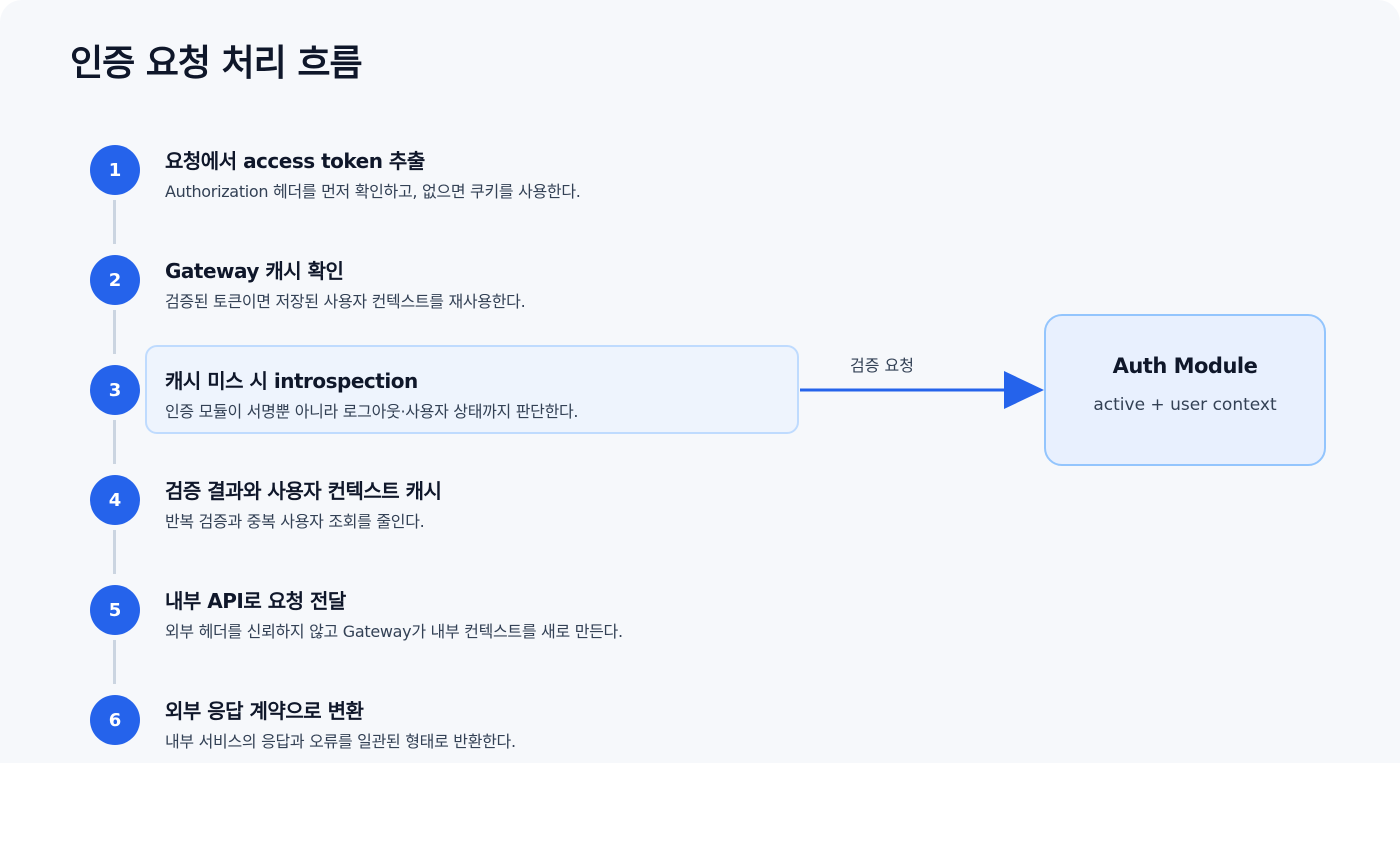 The image size is (1400, 850). I want to click on step-description: 인증 모듈이 서명뿐 아니라 로그아웃·사용자 상태까지 판단한다., so click(372, 411).